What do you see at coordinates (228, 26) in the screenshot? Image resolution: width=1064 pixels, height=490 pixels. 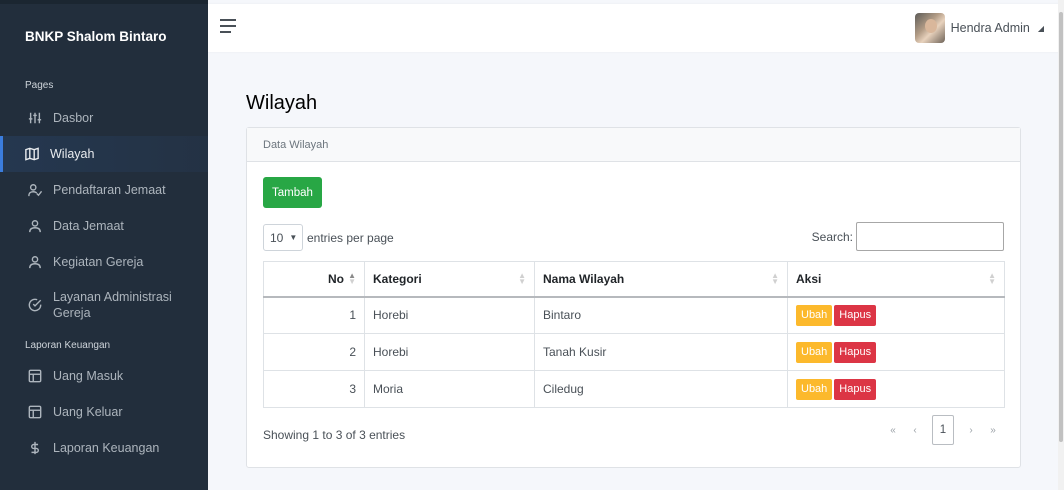 I see `hamburger-menu-icon` at bounding box center [228, 26].